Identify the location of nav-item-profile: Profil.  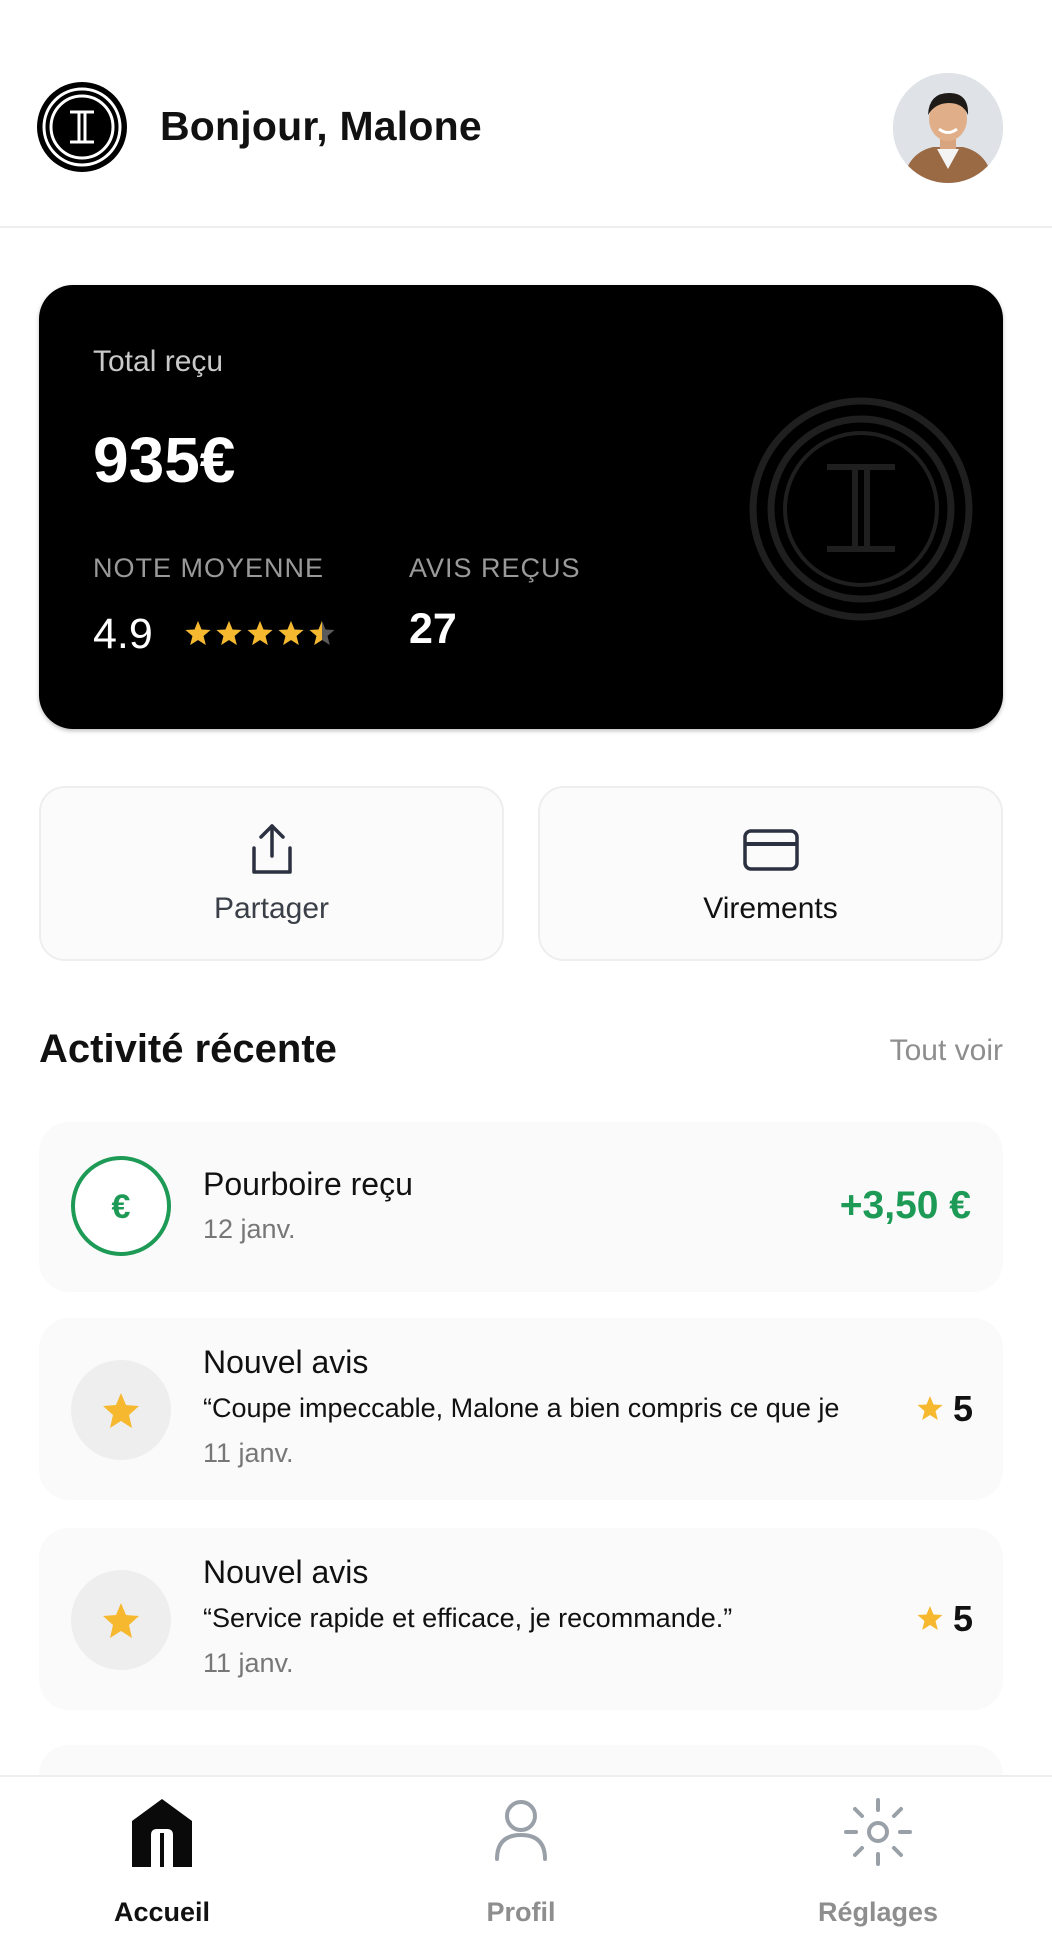
(521, 1862).